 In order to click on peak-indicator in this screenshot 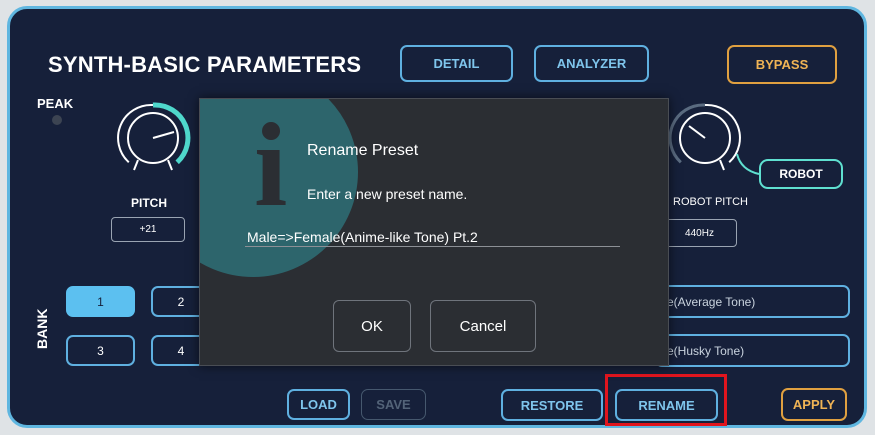, I will do `click(57, 120)`.